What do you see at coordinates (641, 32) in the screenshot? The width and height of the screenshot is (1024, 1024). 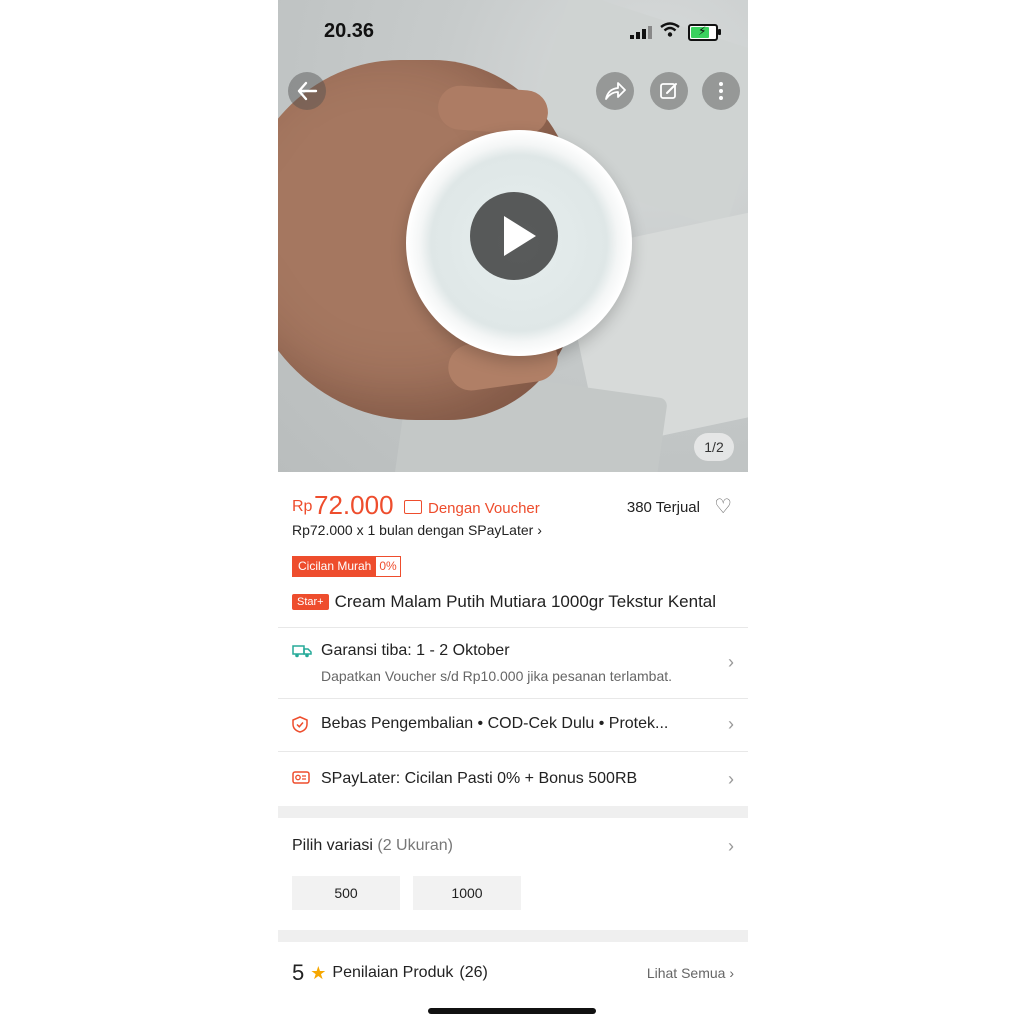 I see `signal-icon` at bounding box center [641, 32].